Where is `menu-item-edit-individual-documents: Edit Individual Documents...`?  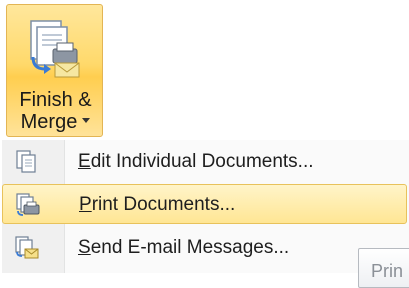 menu-item-edit-individual-documents: Edit Individual Documents... is located at coordinates (204, 162).